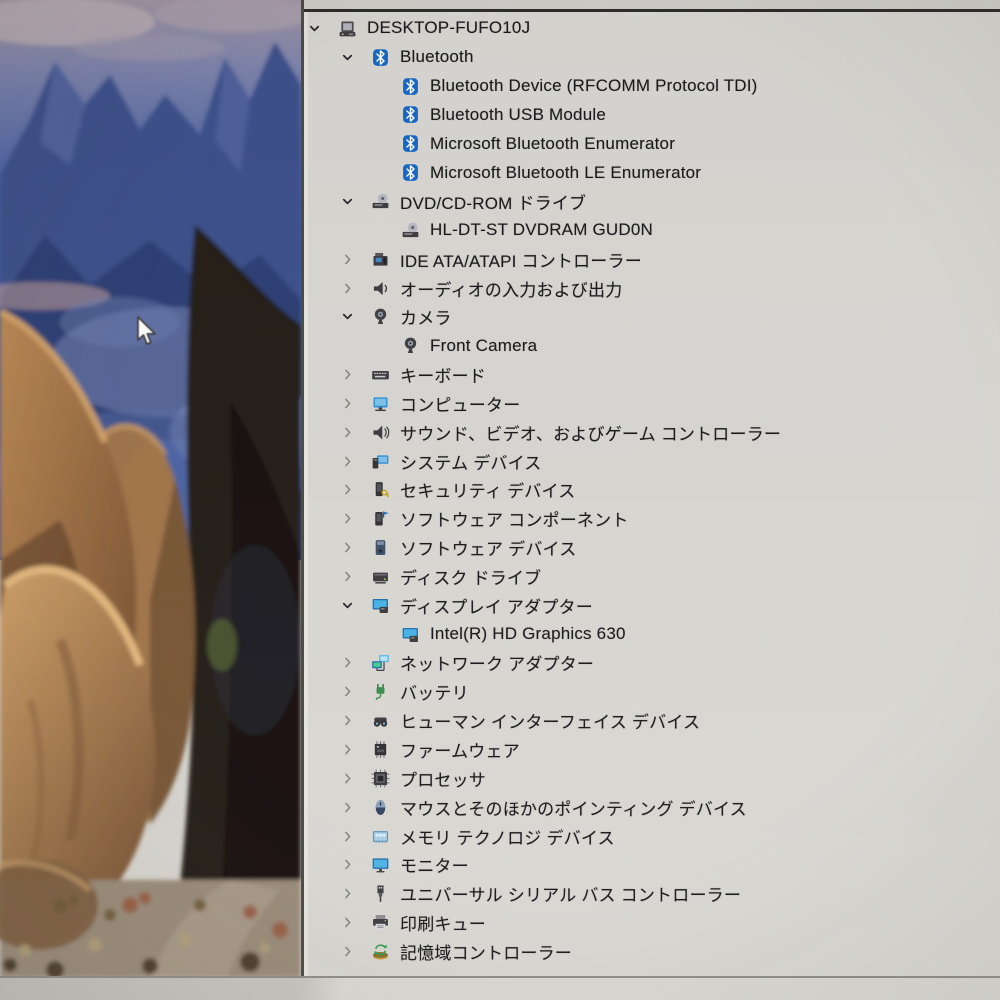 The image size is (1000, 1000). I want to click on tree-item: Microsoft Bluetooth Enumerator, so click(652, 143).